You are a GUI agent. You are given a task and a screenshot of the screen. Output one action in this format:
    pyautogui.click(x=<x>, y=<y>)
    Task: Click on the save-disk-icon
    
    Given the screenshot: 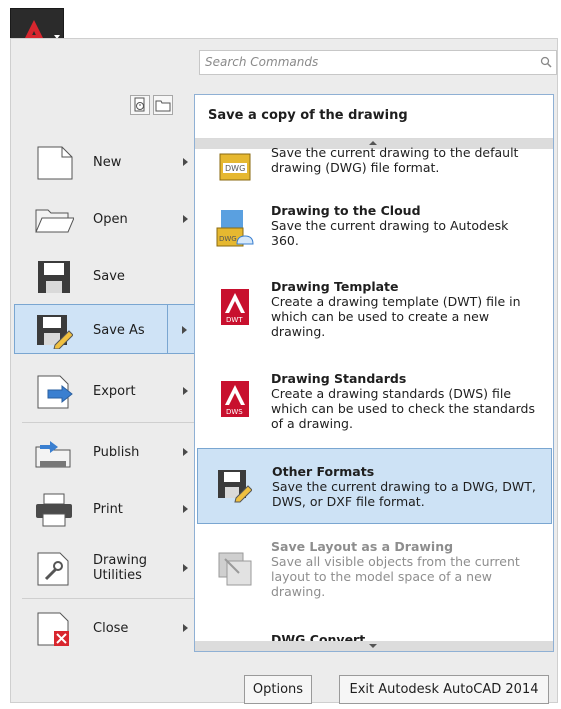 What is the action you would take?
    pyautogui.click(x=54, y=277)
    